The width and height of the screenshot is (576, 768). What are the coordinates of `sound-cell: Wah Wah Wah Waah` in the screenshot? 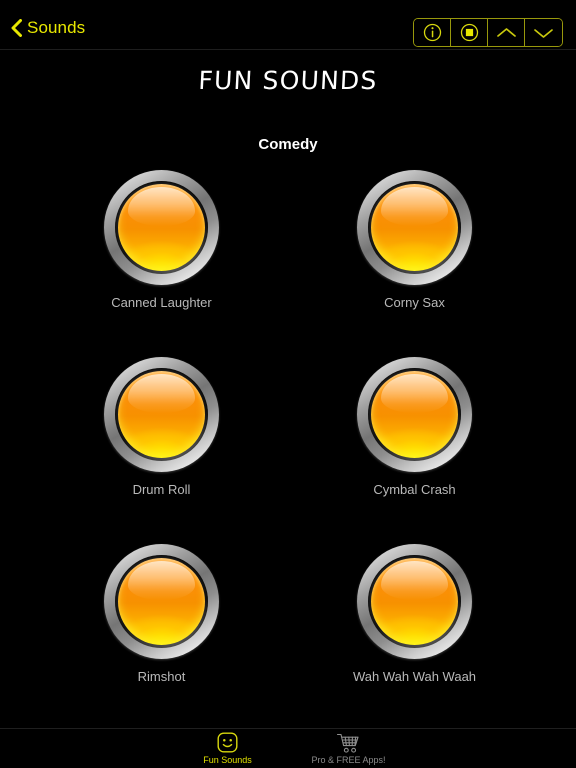 It's located at (414, 637).